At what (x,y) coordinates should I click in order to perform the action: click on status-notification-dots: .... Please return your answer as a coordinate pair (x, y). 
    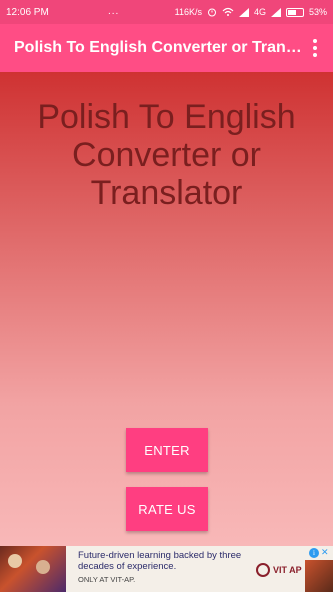
    Looking at the image, I should click on (114, 11).